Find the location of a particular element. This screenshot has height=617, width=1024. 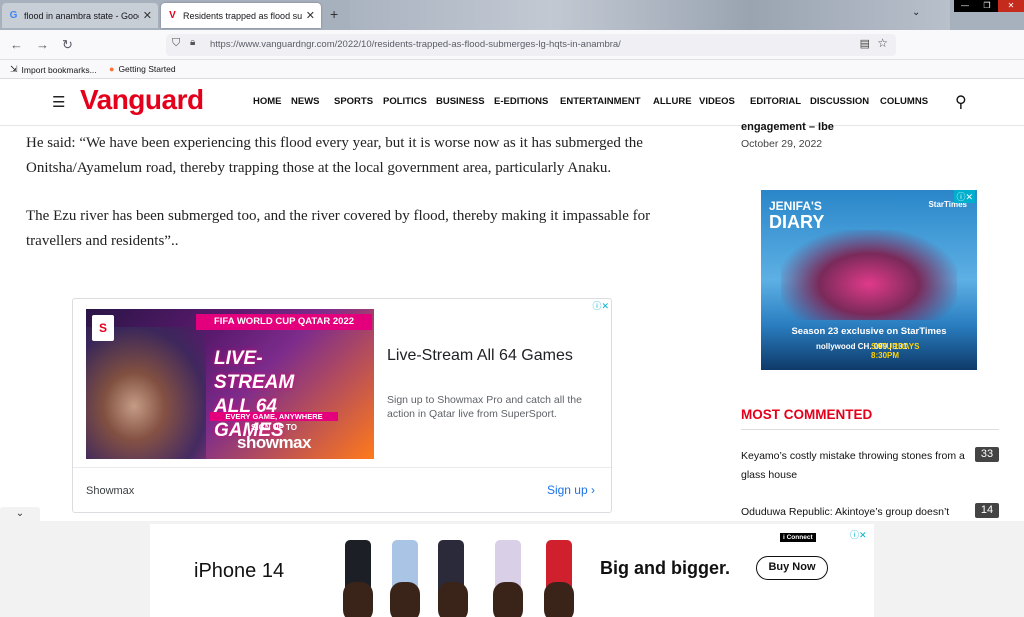

ad-tagline: Season 23 exclusive on StarTimes is located at coordinates (869, 331).